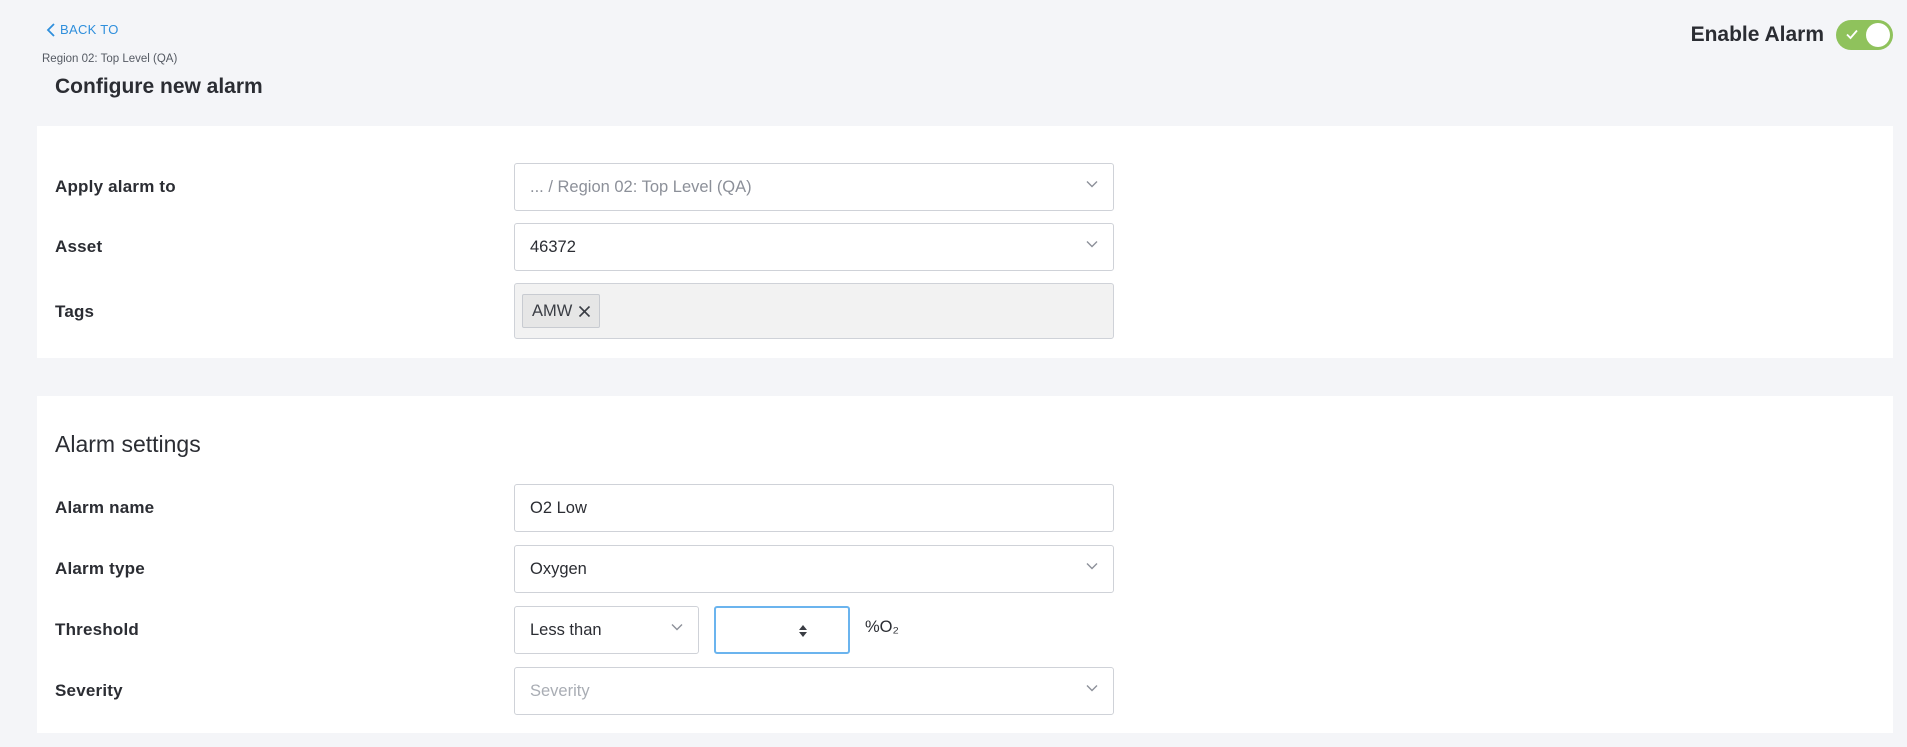 This screenshot has width=1907, height=747. I want to click on check-icon, so click(1852, 34).